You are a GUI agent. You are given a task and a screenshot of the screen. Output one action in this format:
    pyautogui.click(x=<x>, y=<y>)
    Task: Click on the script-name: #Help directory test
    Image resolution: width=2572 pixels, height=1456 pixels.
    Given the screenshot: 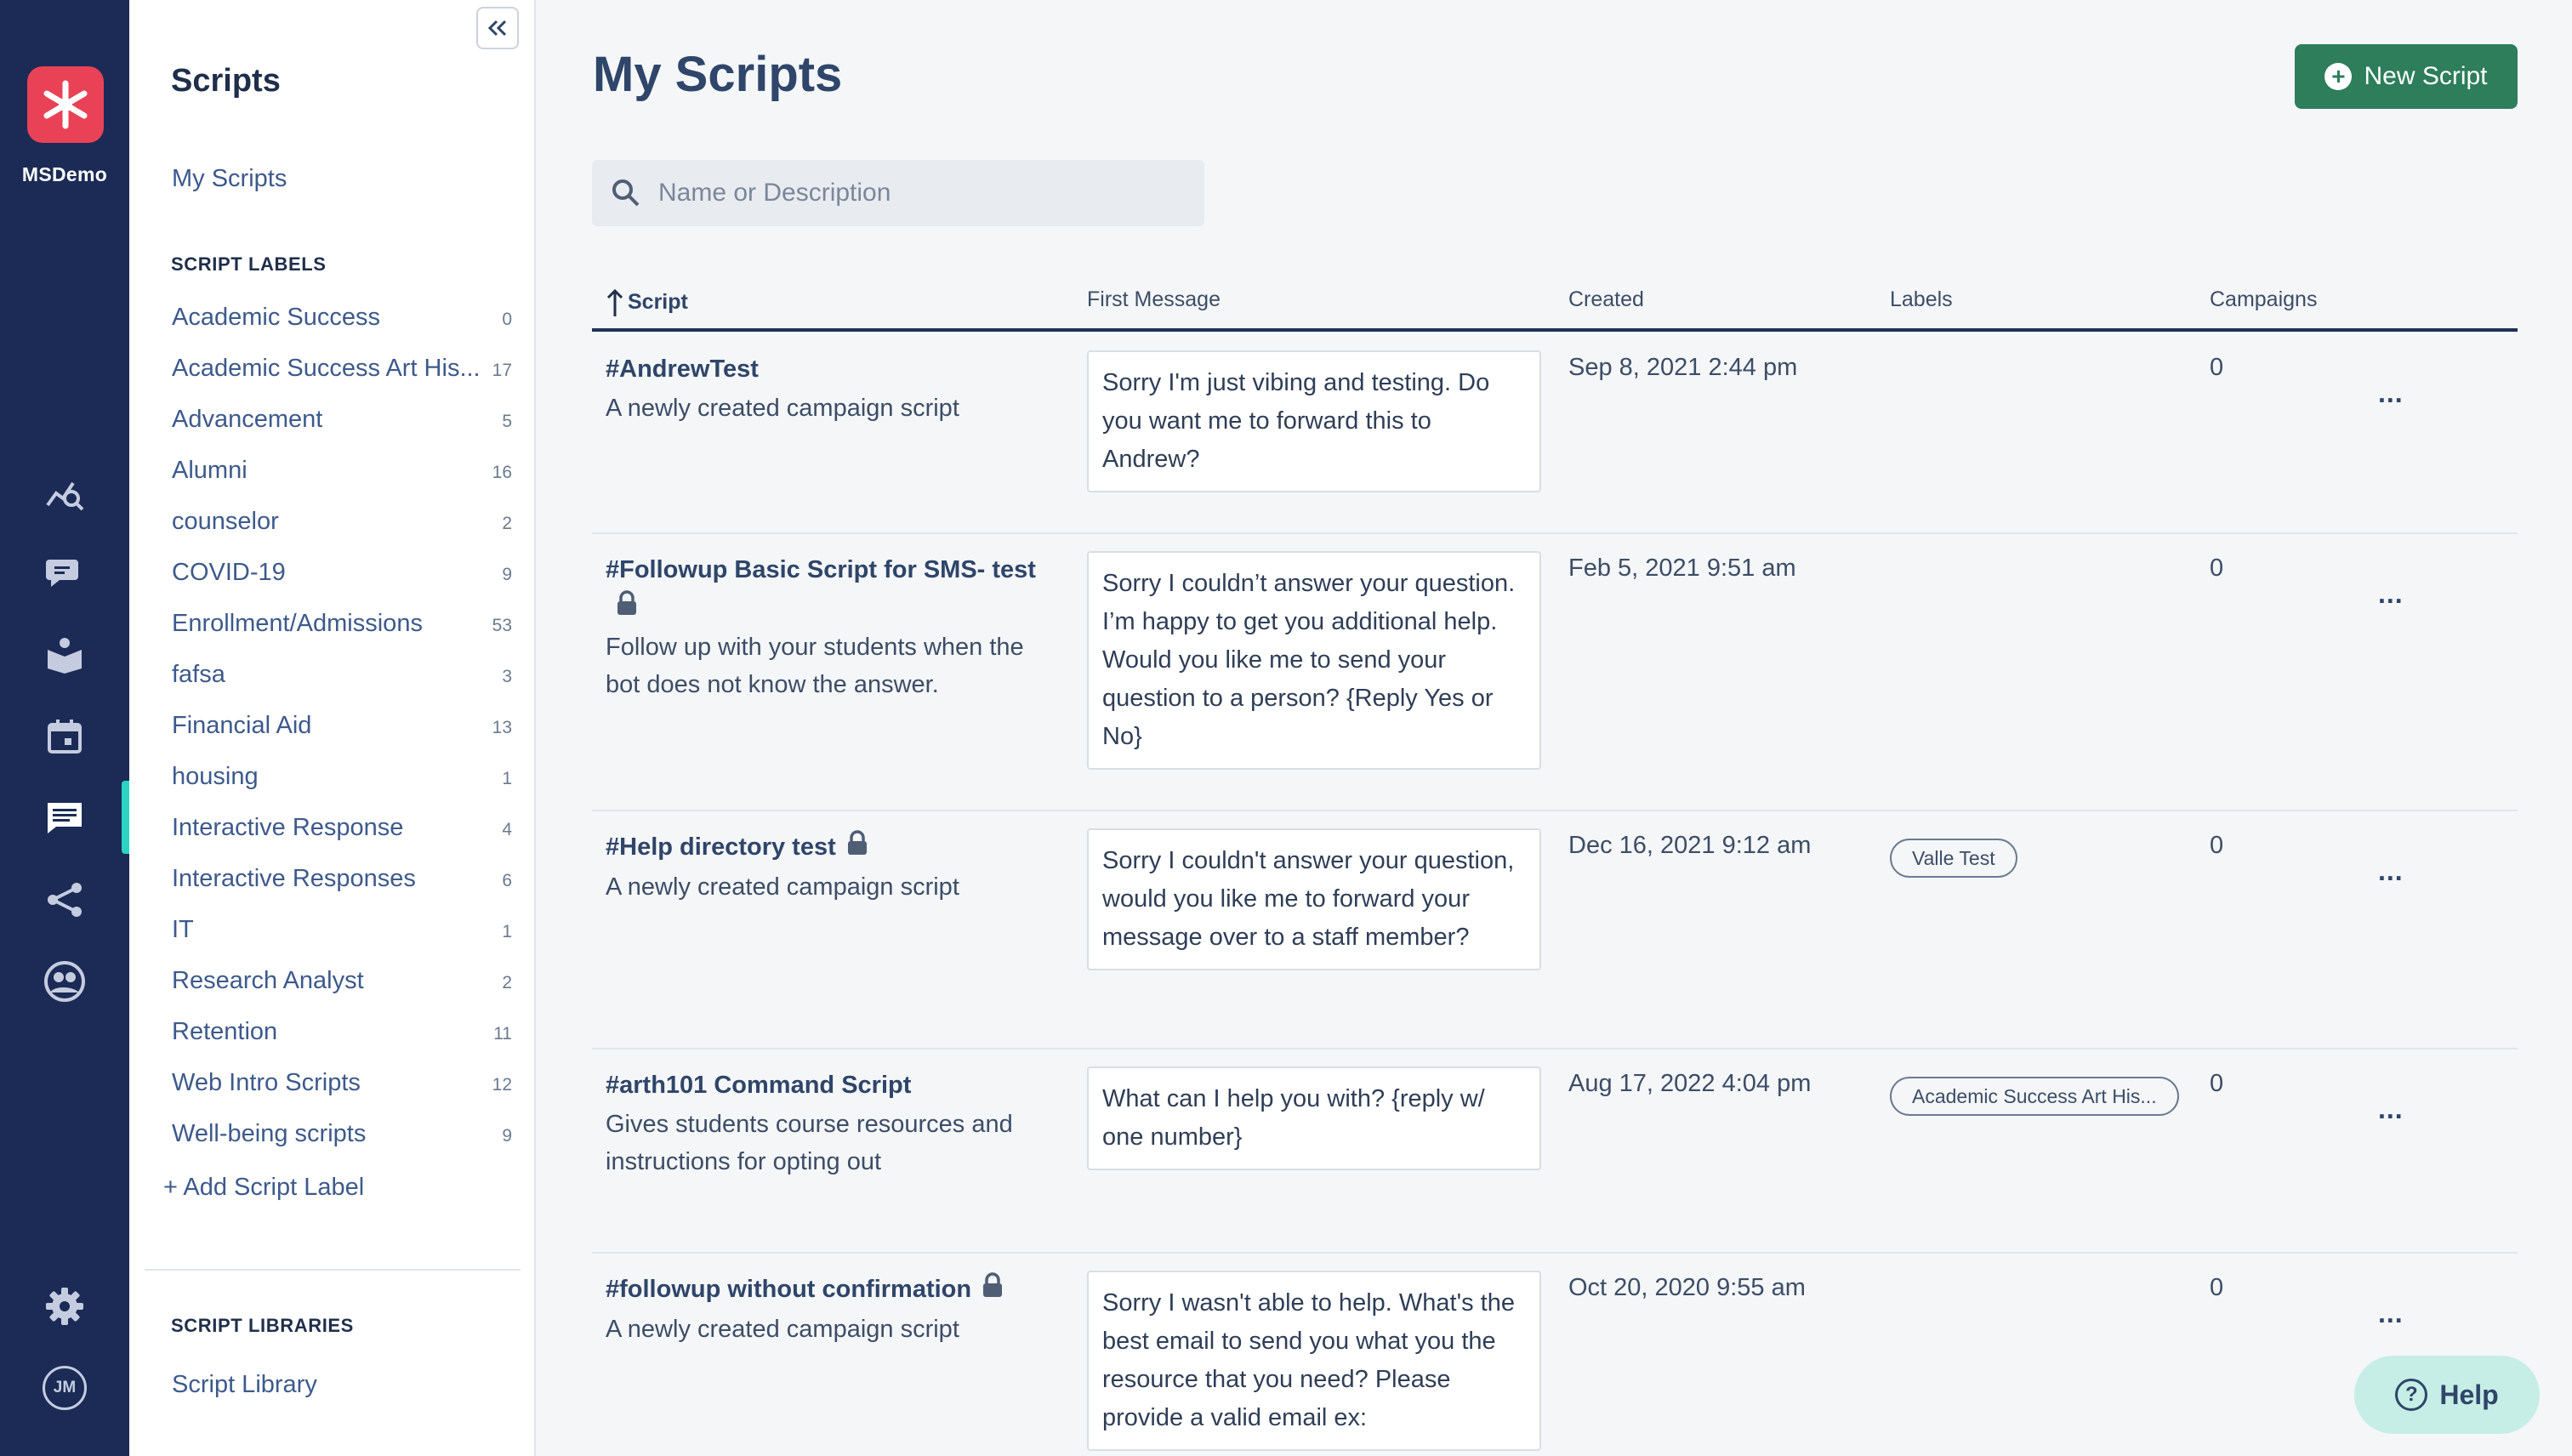 What is the action you would take?
    pyautogui.click(x=721, y=847)
    